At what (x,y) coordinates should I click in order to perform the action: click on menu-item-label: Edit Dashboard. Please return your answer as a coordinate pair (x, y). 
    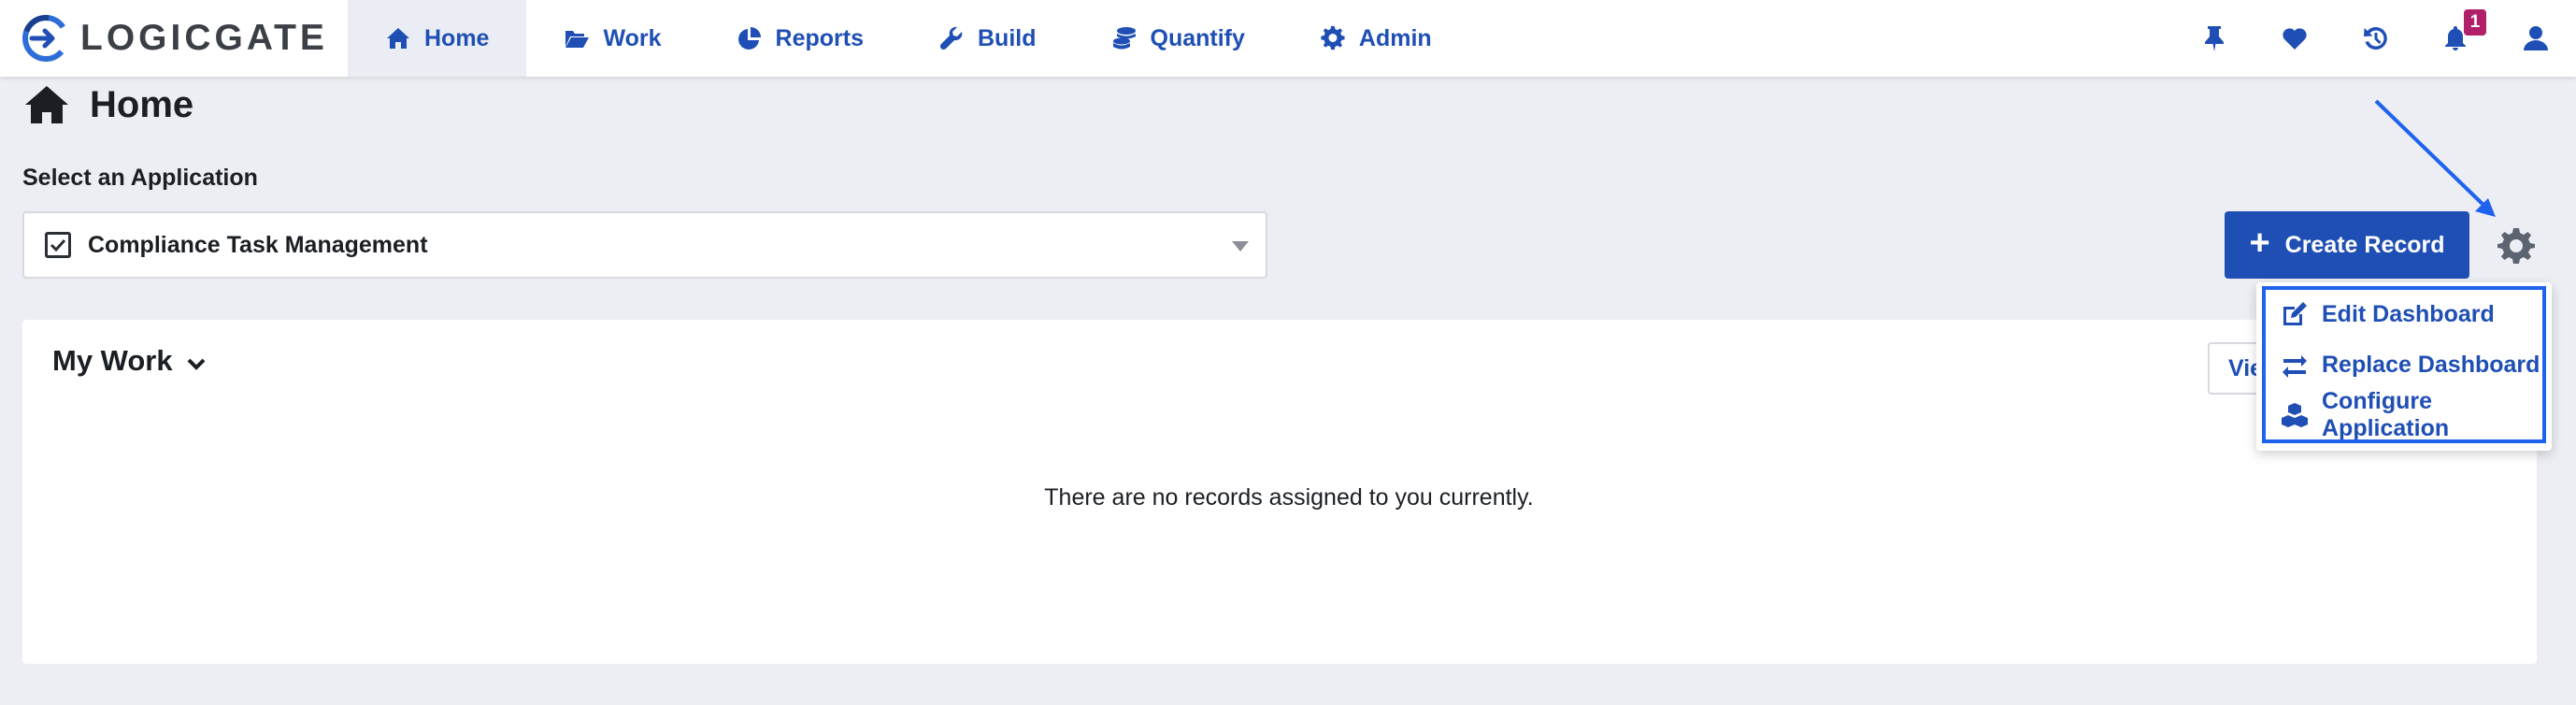
    Looking at the image, I should click on (2408, 313).